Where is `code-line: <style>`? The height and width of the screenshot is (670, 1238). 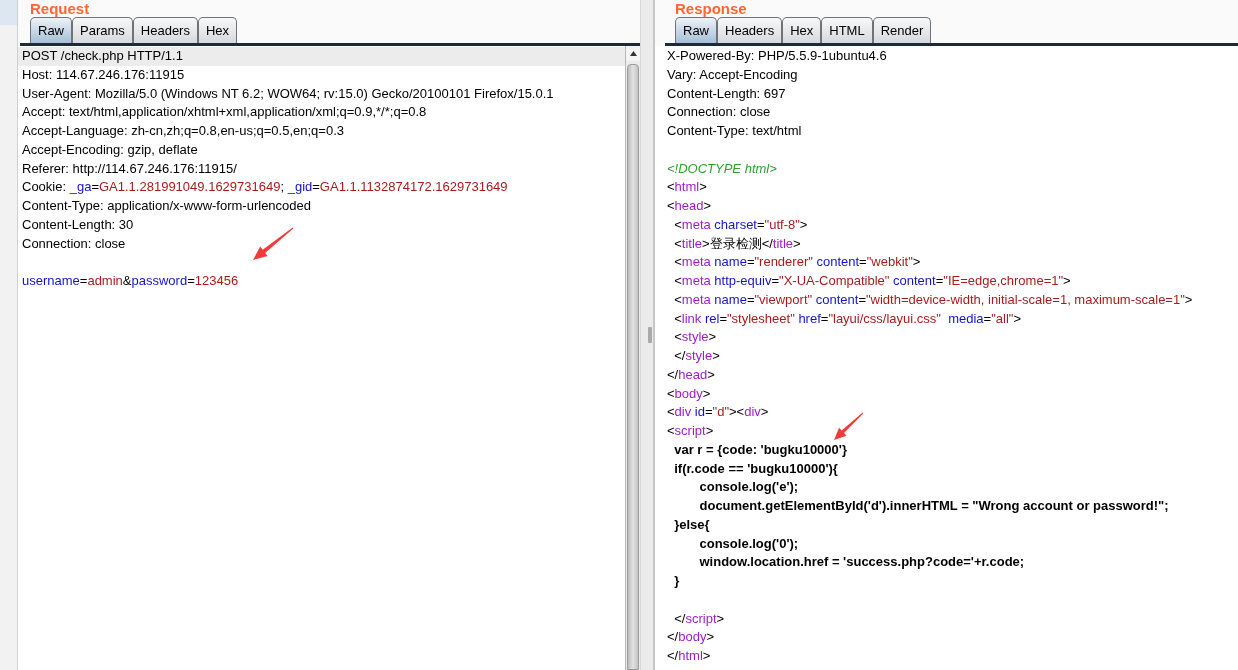
code-line: <style> is located at coordinates (695, 337).